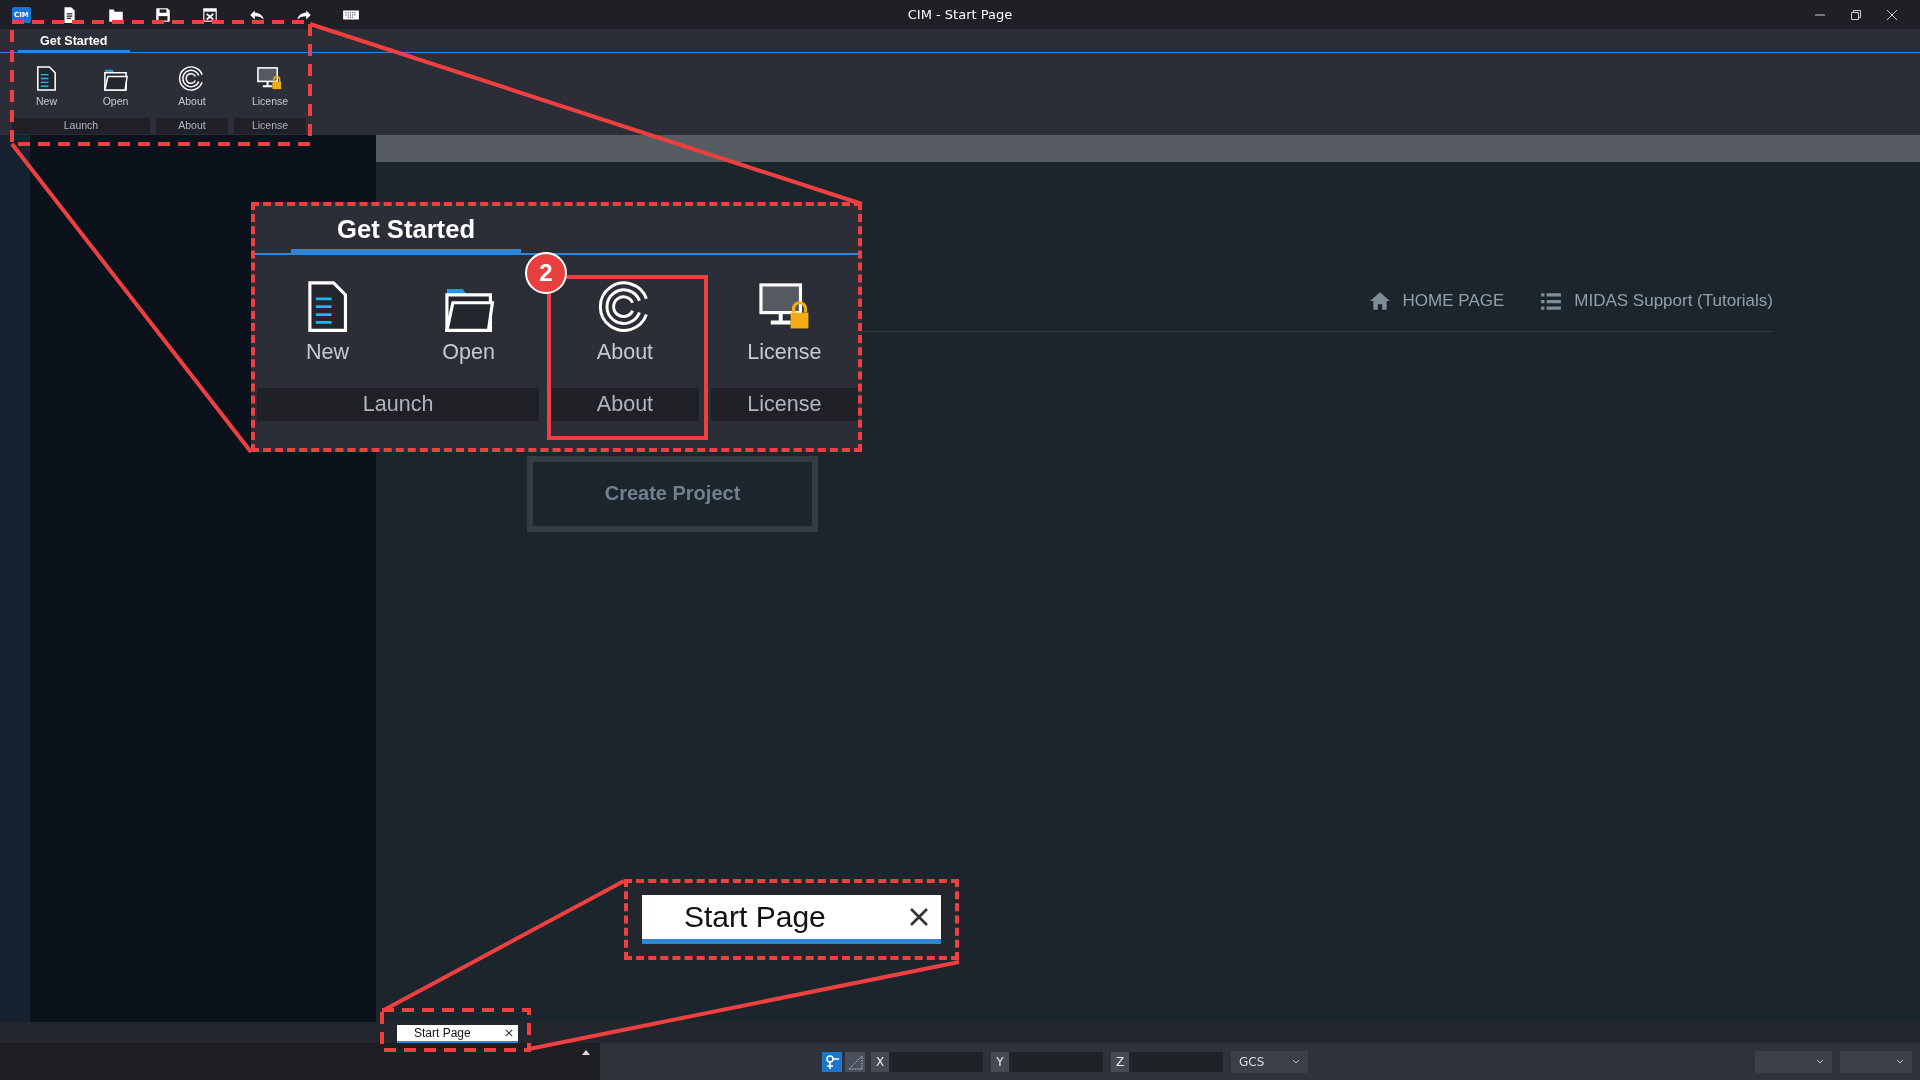 The height and width of the screenshot is (1080, 1920). Describe the element at coordinates (162, 14) in the screenshot. I see `save-icon` at that location.